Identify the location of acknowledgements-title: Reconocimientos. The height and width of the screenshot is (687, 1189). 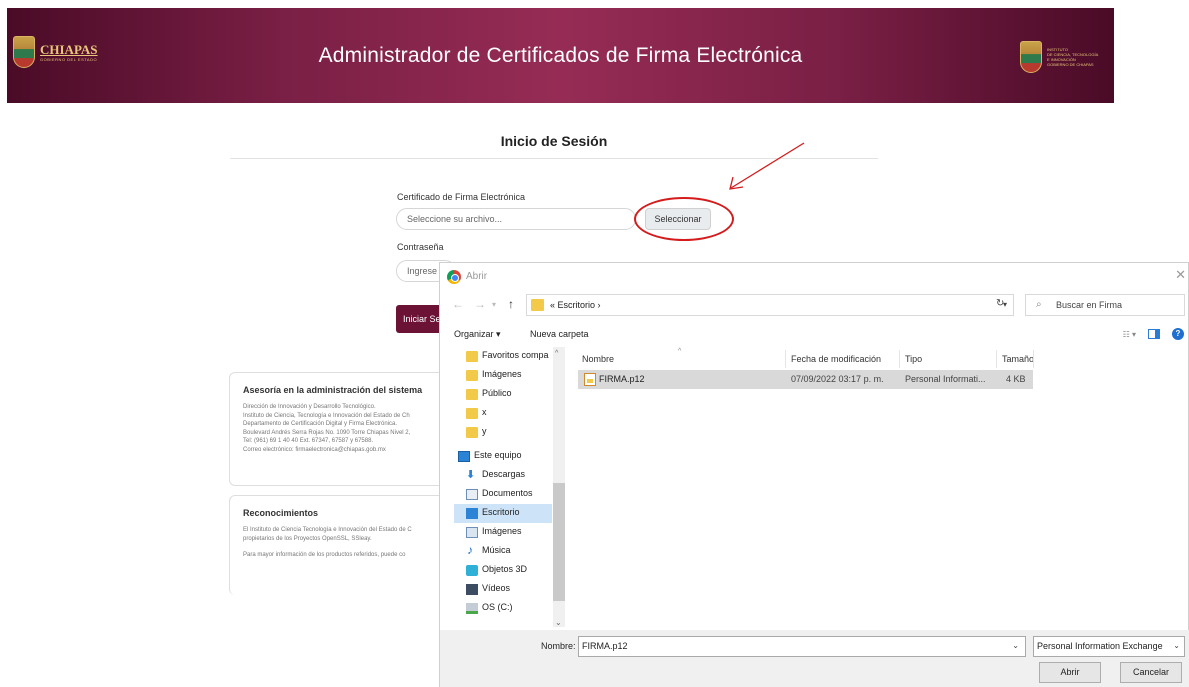
(281, 513).